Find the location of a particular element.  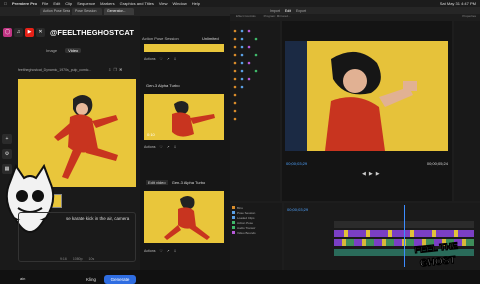

social-handle-bar: ◯ ♫ ▶ ✕ @FEELTHEGHOSTCAT is located at coordinates (70, 32).